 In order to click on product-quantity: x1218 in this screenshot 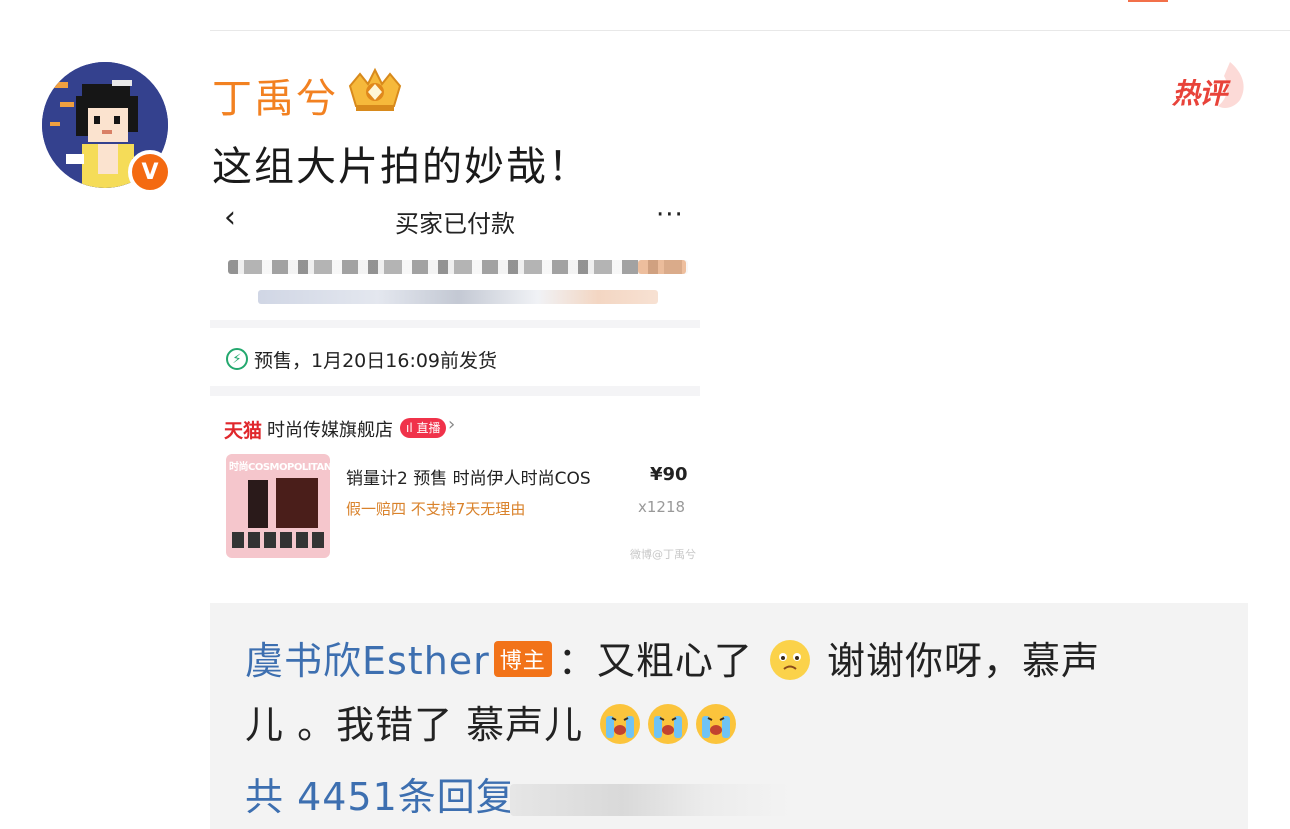, I will do `click(662, 507)`.